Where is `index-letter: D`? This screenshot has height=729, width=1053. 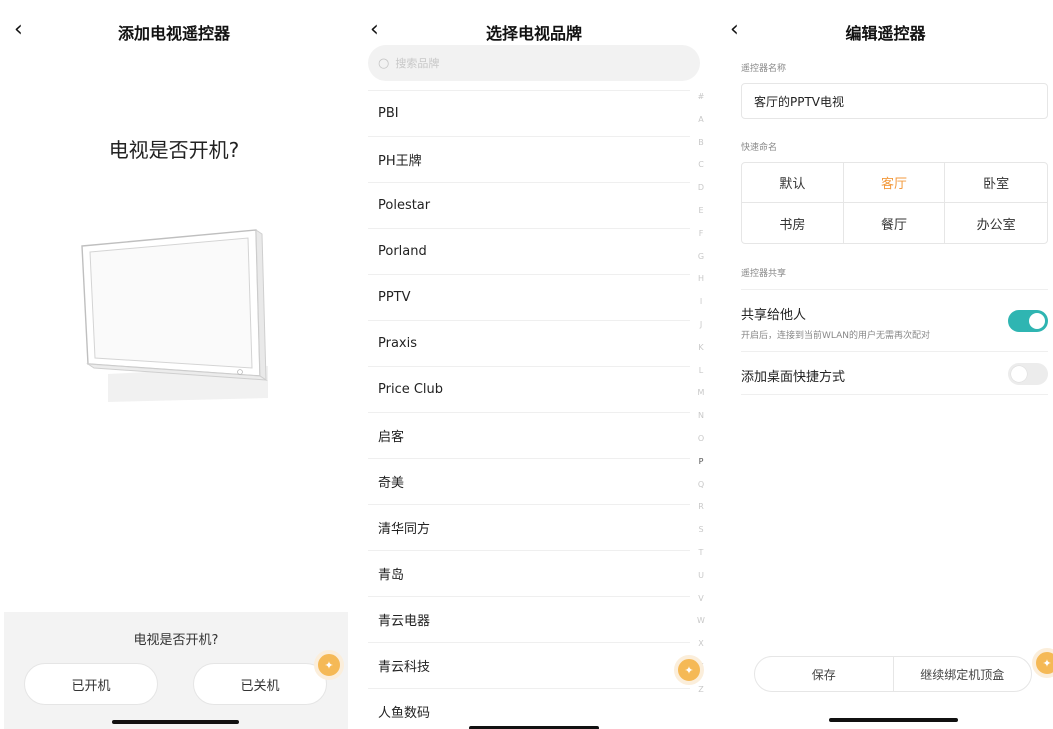
index-letter: D is located at coordinates (701, 188).